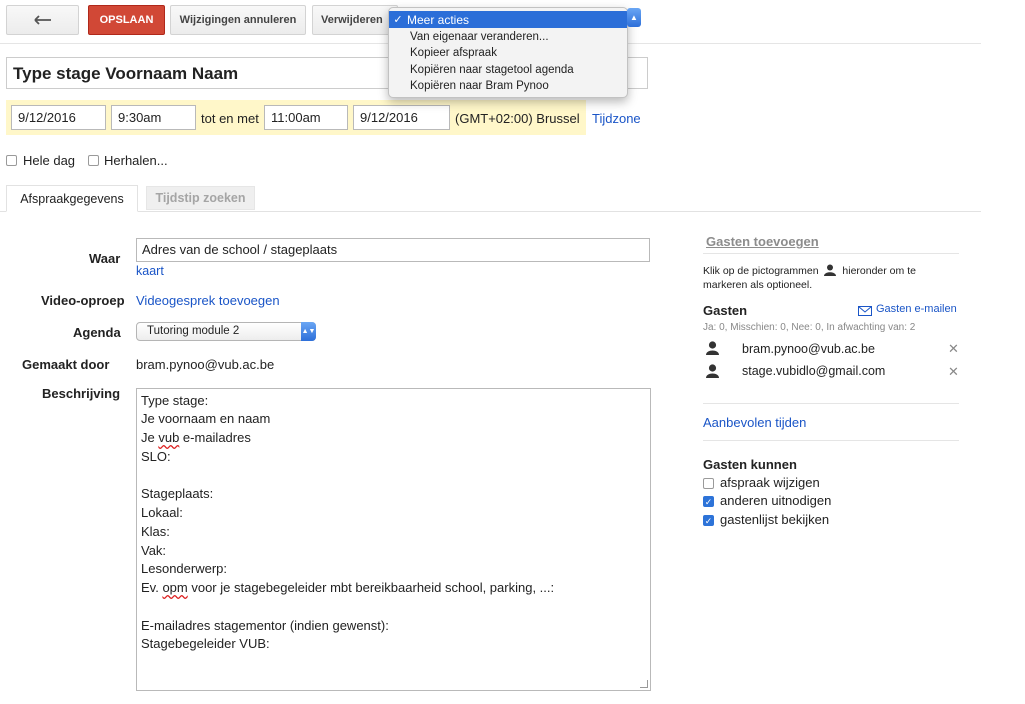 Image resolution: width=1025 pixels, height=704 pixels. I want to click on permission-label: afspraak wijzigen, so click(770, 482).